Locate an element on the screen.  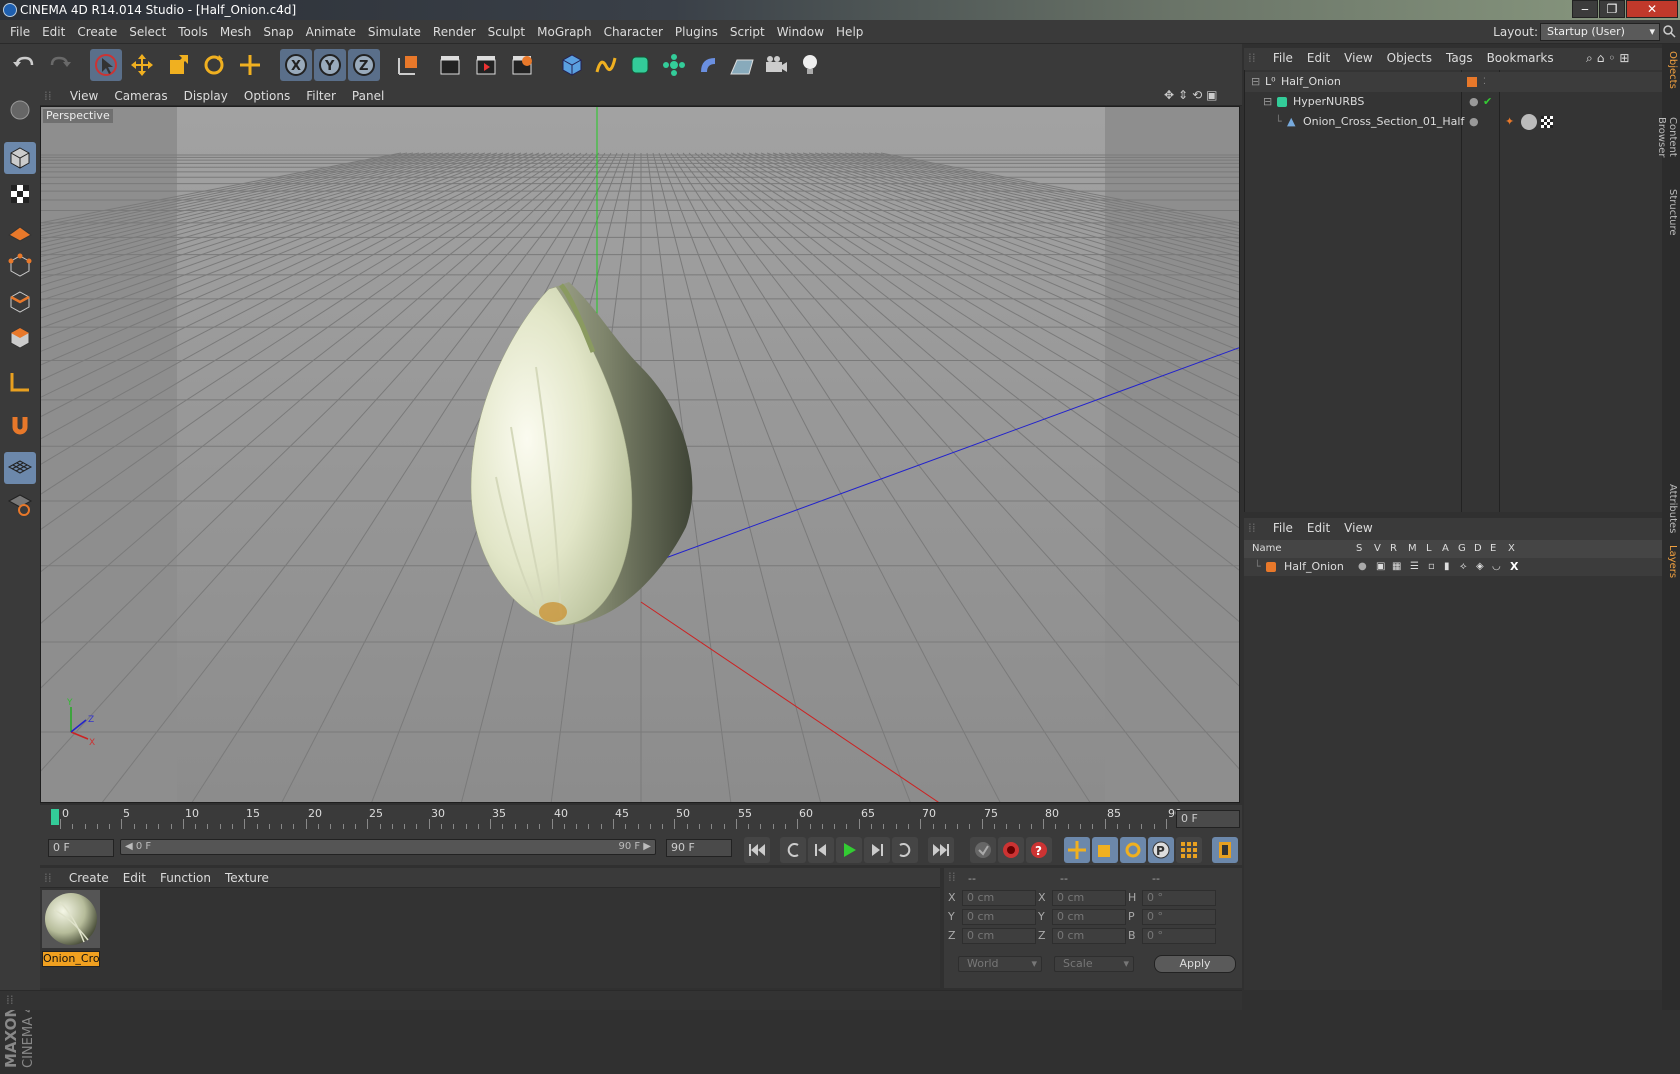
menu-edit: Edit is located at coordinates (53, 32).